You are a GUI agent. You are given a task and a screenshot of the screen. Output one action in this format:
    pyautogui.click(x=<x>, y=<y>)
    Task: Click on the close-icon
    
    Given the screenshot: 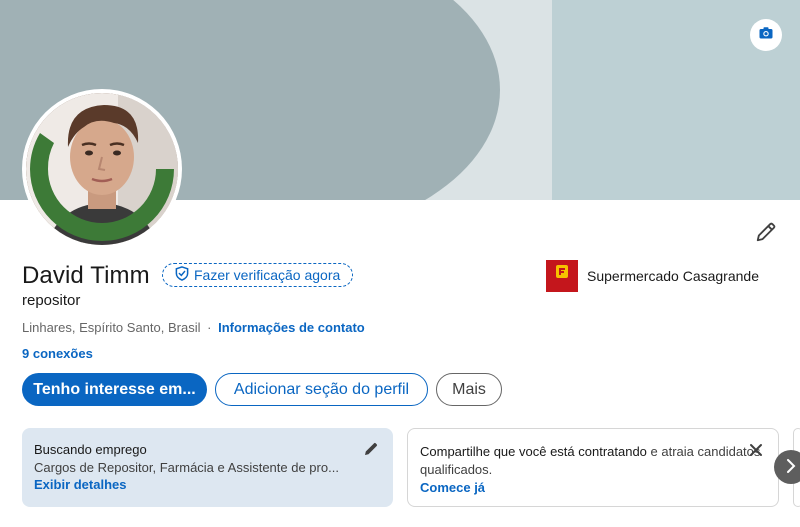 What is the action you would take?
    pyautogui.click(x=756, y=451)
    